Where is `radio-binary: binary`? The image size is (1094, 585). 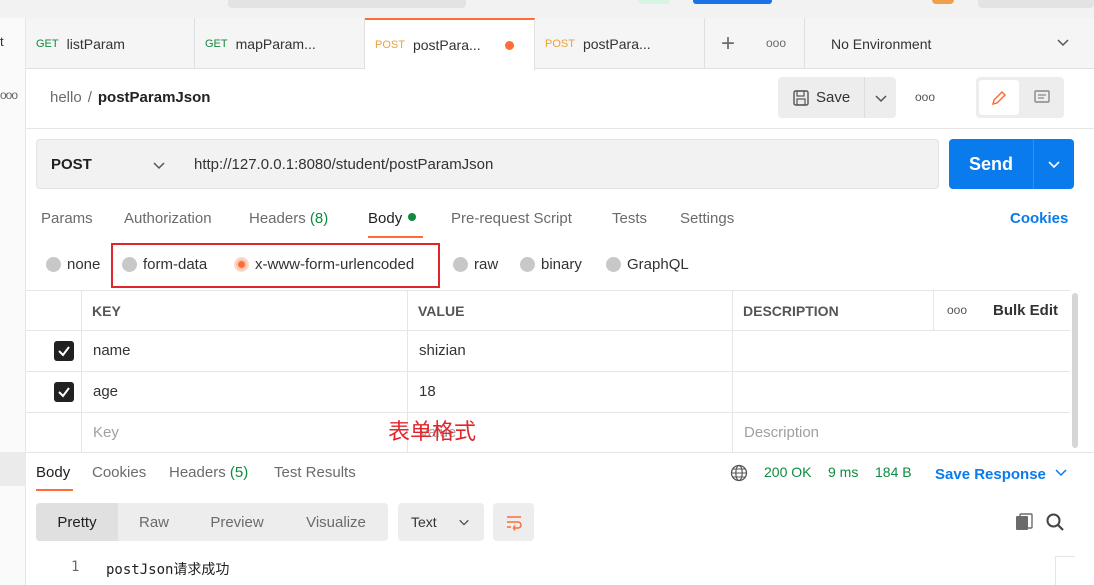
radio-binary: binary is located at coordinates (551, 264).